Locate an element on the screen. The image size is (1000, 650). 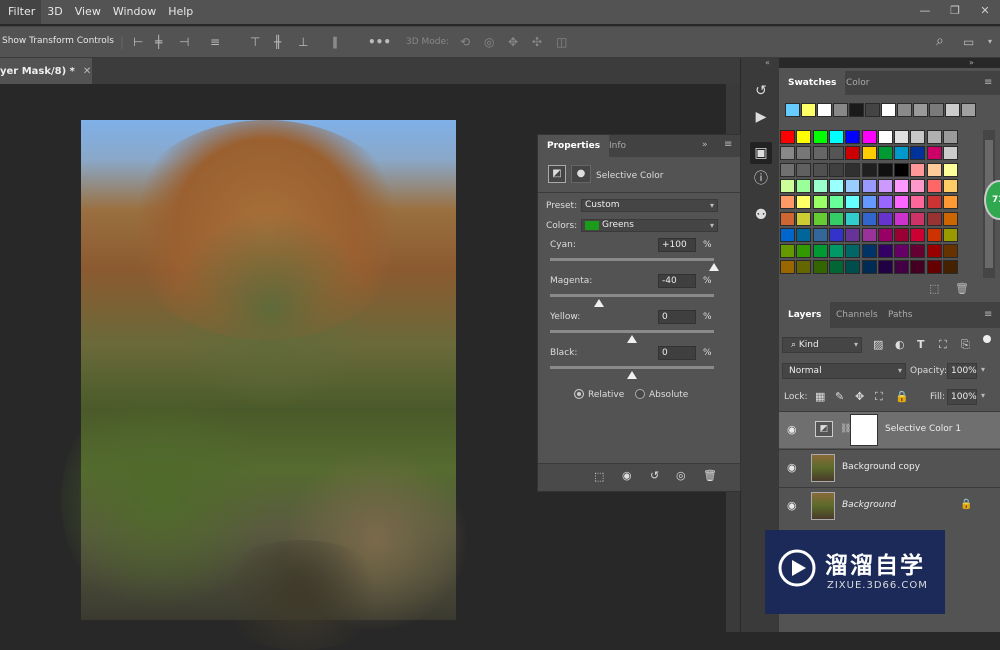
filter-kind-dropdown: ⌕ Kind ▾ is located at coordinates (822, 345).